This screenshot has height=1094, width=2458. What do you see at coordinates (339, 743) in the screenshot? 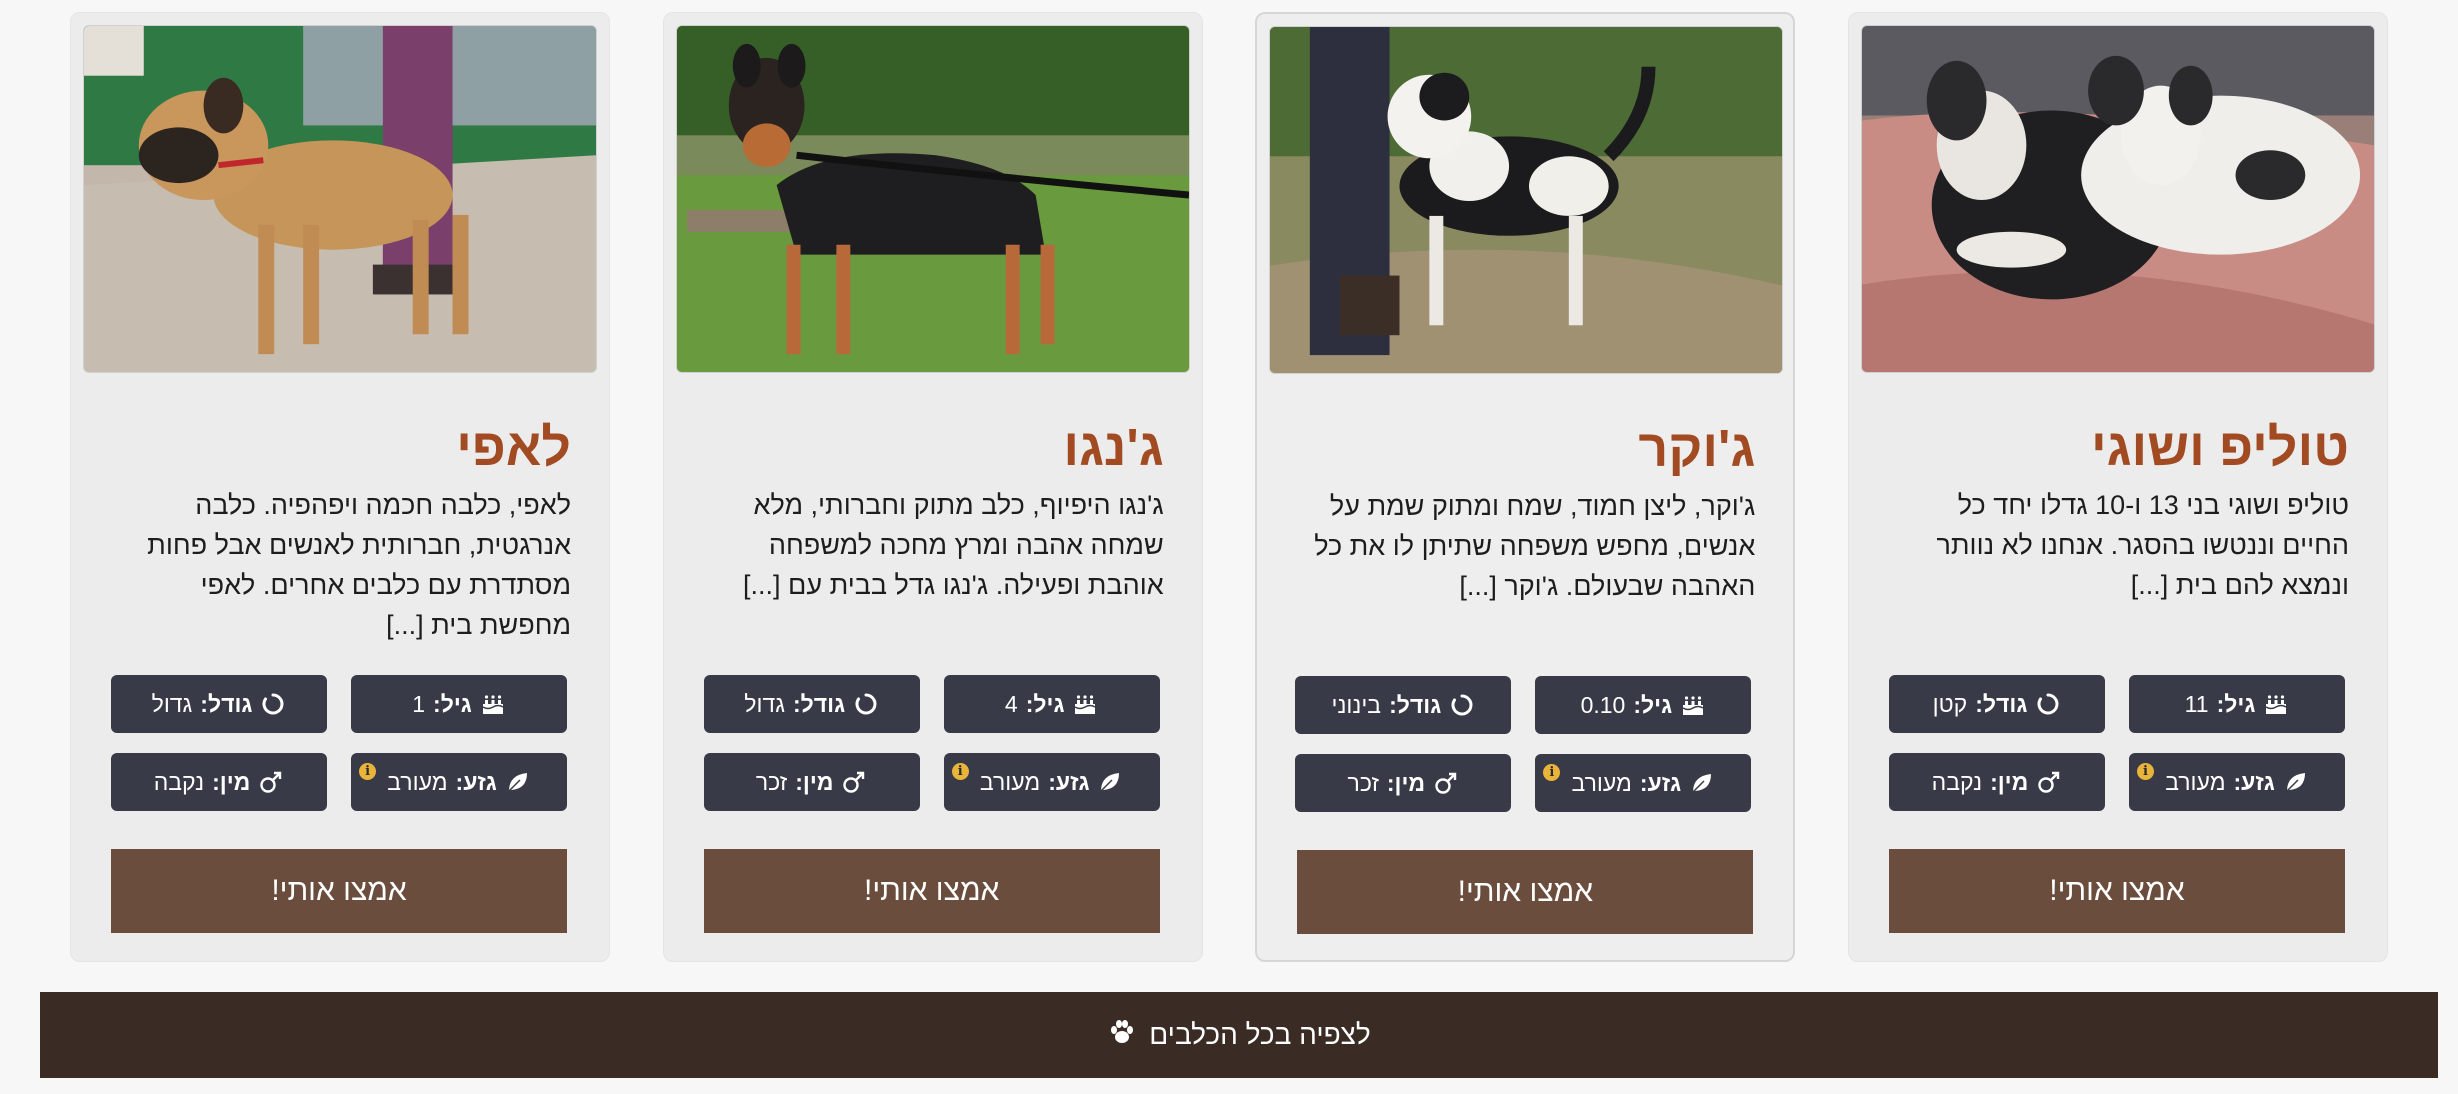
I see `dog-attributes: גיל: 1 גודל: גדול i גזע: מעורב מין: נקבה` at bounding box center [339, 743].